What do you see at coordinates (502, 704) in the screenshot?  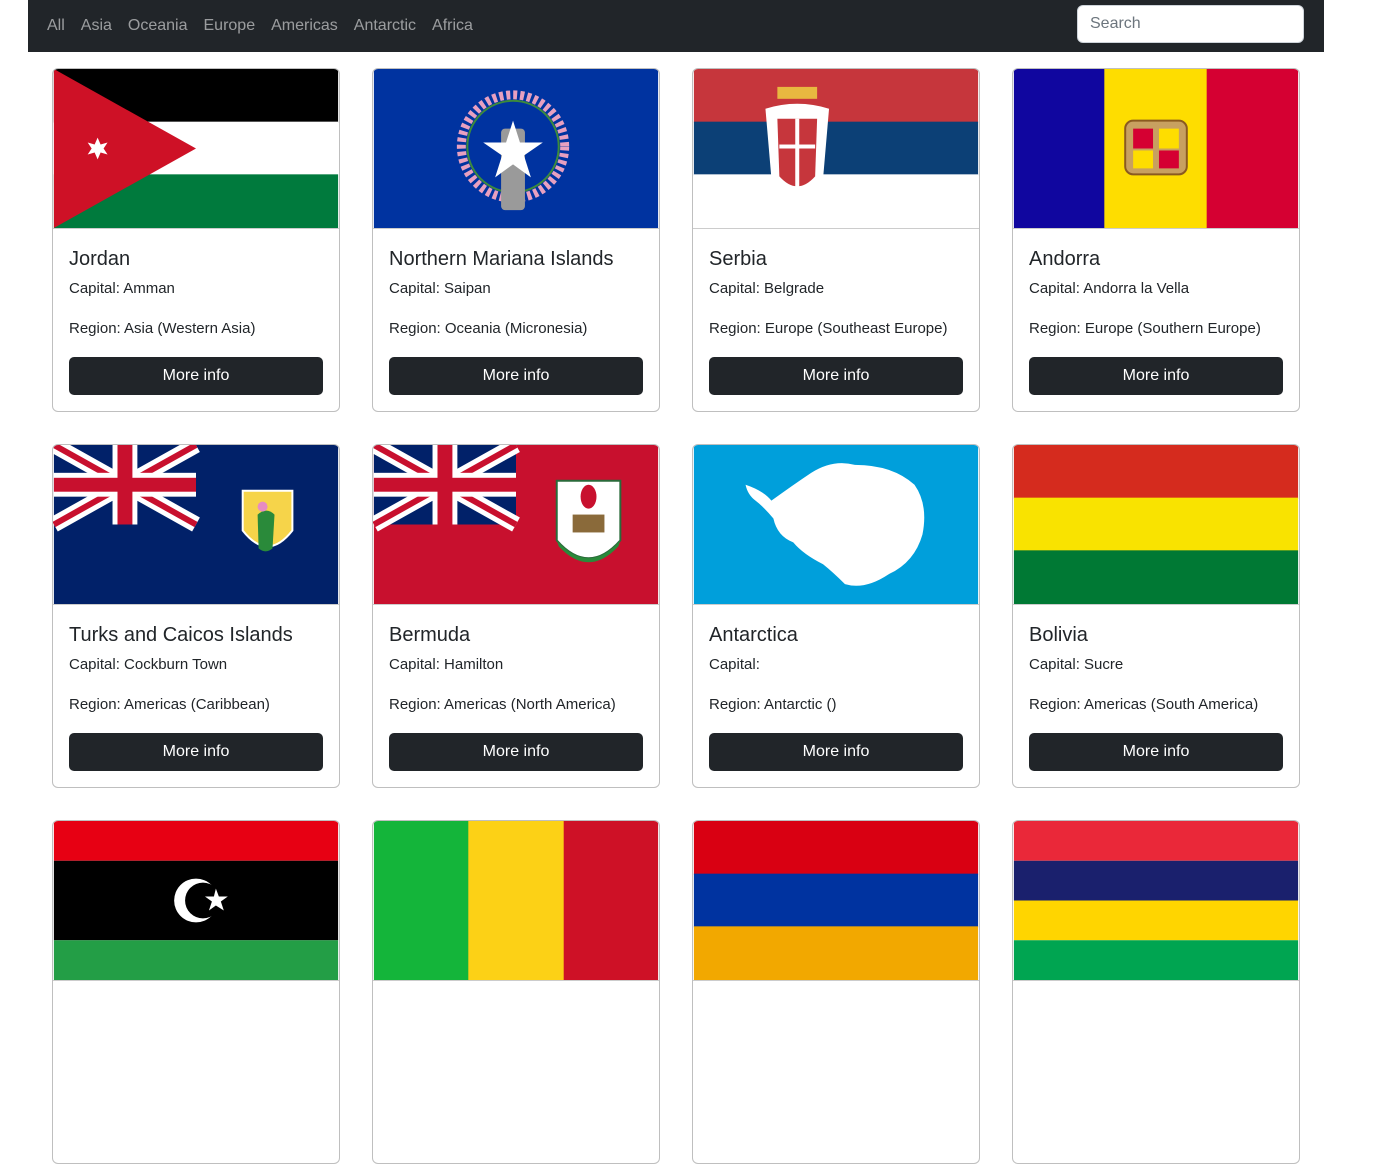 I see `country-region: Region: Americas (North America)` at bounding box center [502, 704].